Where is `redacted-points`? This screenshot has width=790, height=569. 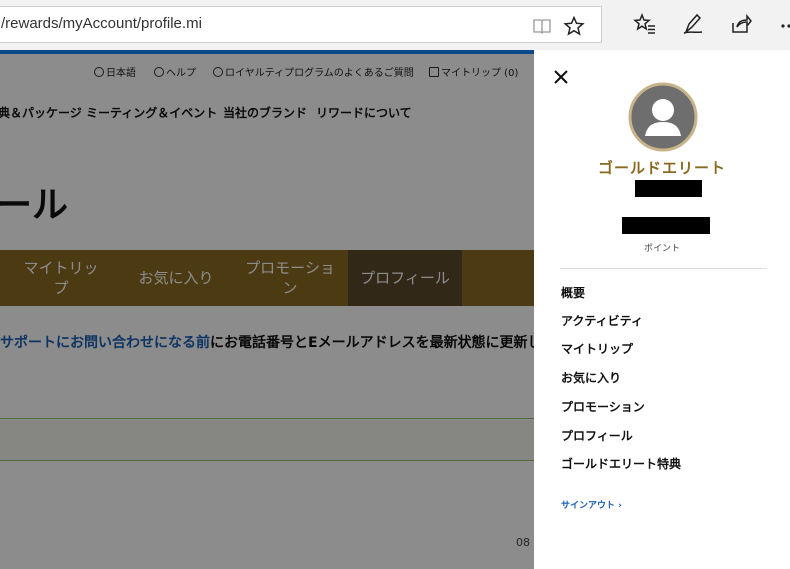
redacted-points is located at coordinates (666, 225).